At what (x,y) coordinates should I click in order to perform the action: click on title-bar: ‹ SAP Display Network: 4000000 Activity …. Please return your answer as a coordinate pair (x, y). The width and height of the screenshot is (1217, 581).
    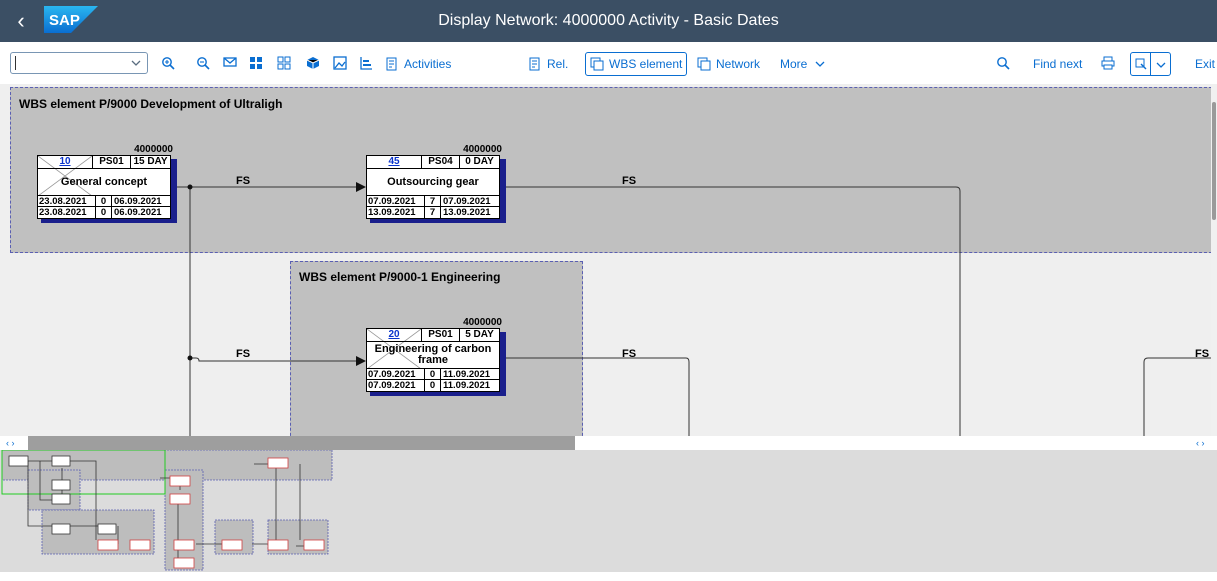
    Looking at the image, I should click on (608, 21).